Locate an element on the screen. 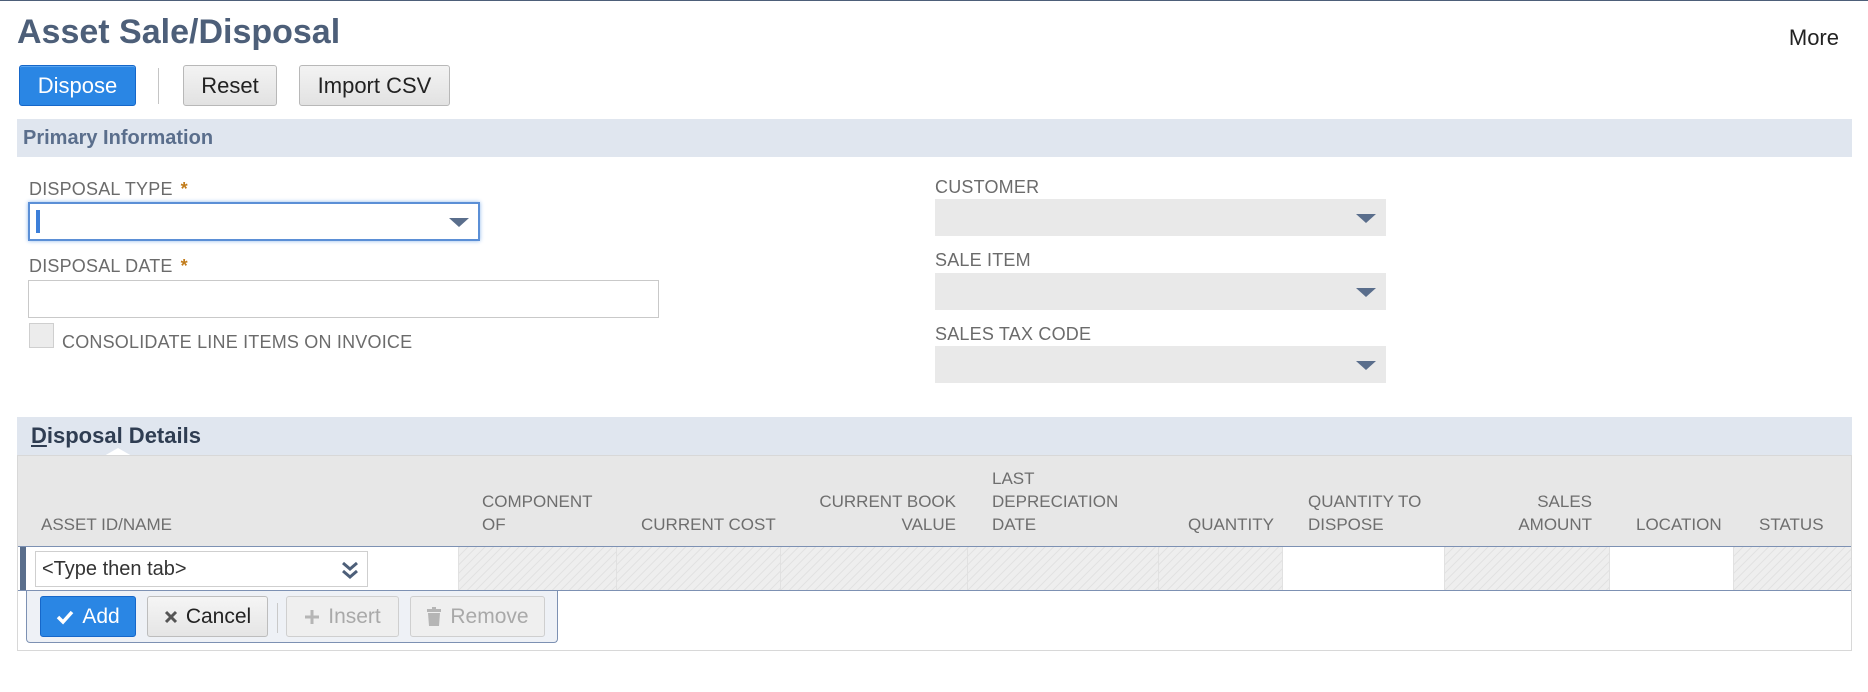  cell-quantity-to-dispose is located at coordinates (1363, 568).